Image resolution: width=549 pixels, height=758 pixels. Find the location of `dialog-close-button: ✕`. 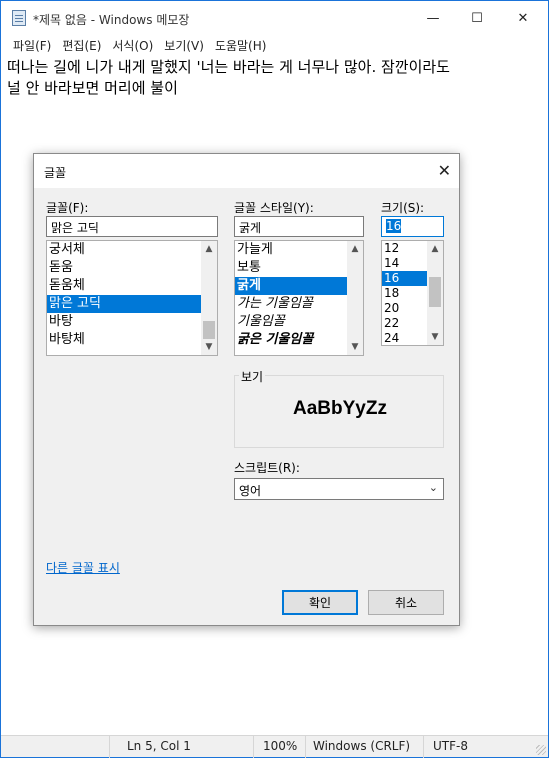

dialog-close-button: ✕ is located at coordinates (444, 170).